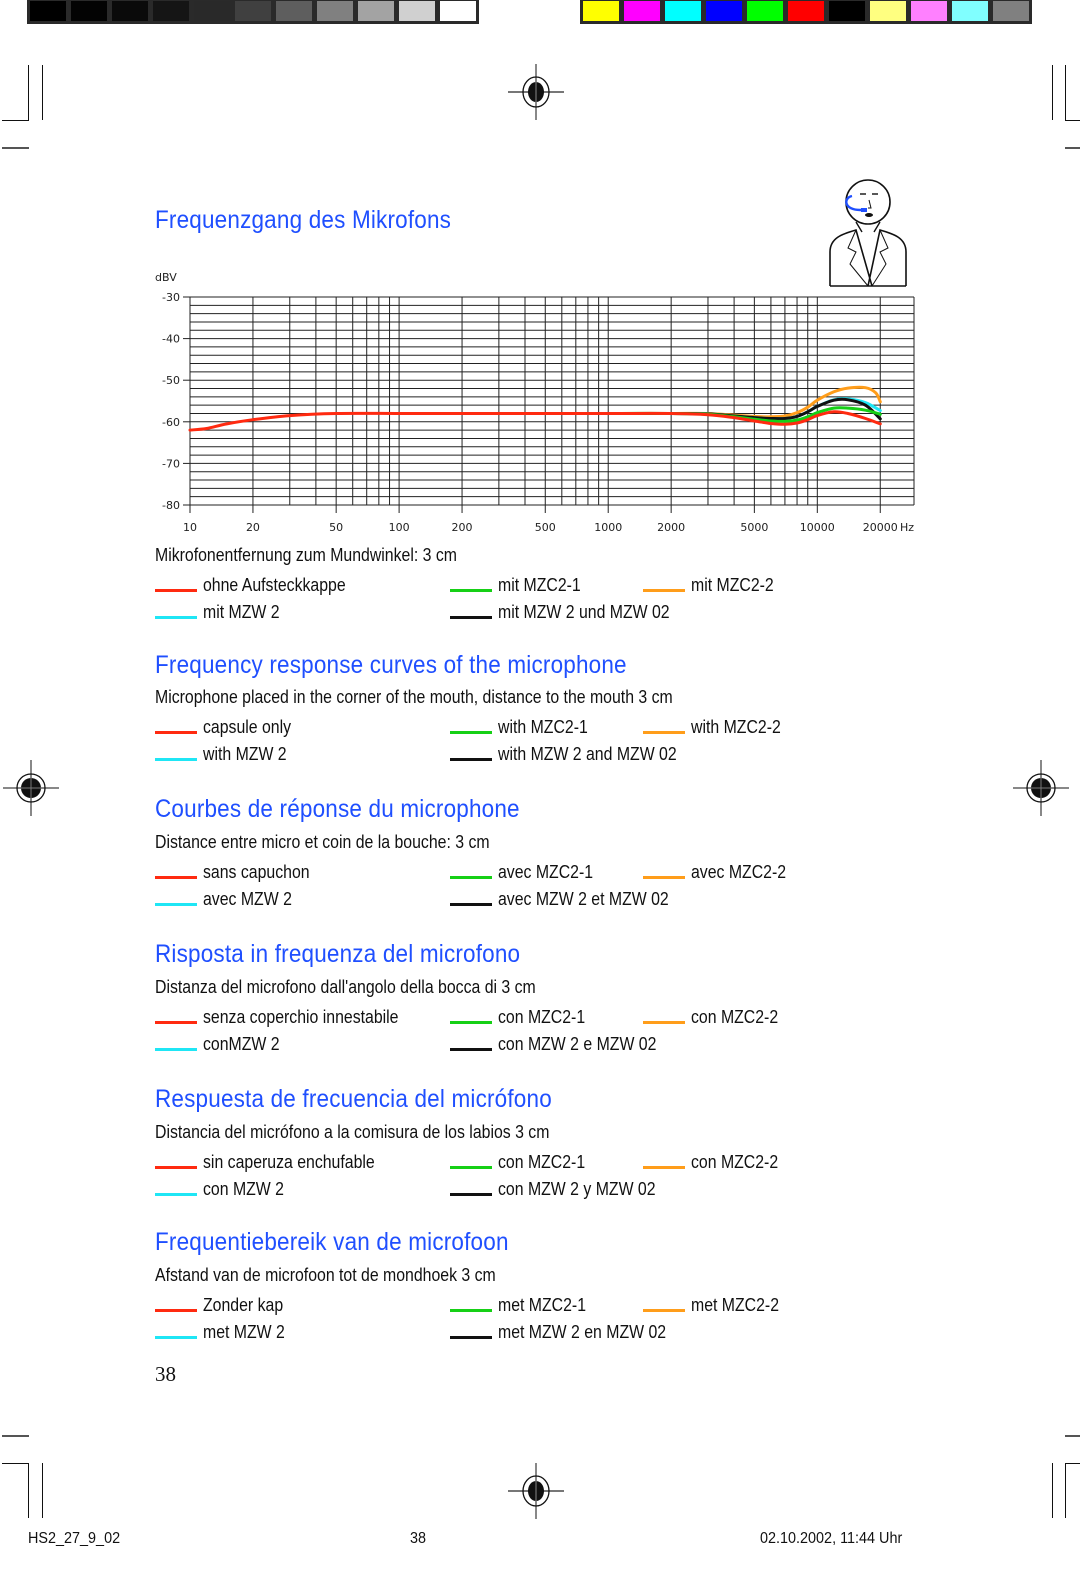 Image resolution: width=1080 pixels, height=1583 pixels. I want to click on legend-item-orange: avec MZC2-2, so click(721, 872).